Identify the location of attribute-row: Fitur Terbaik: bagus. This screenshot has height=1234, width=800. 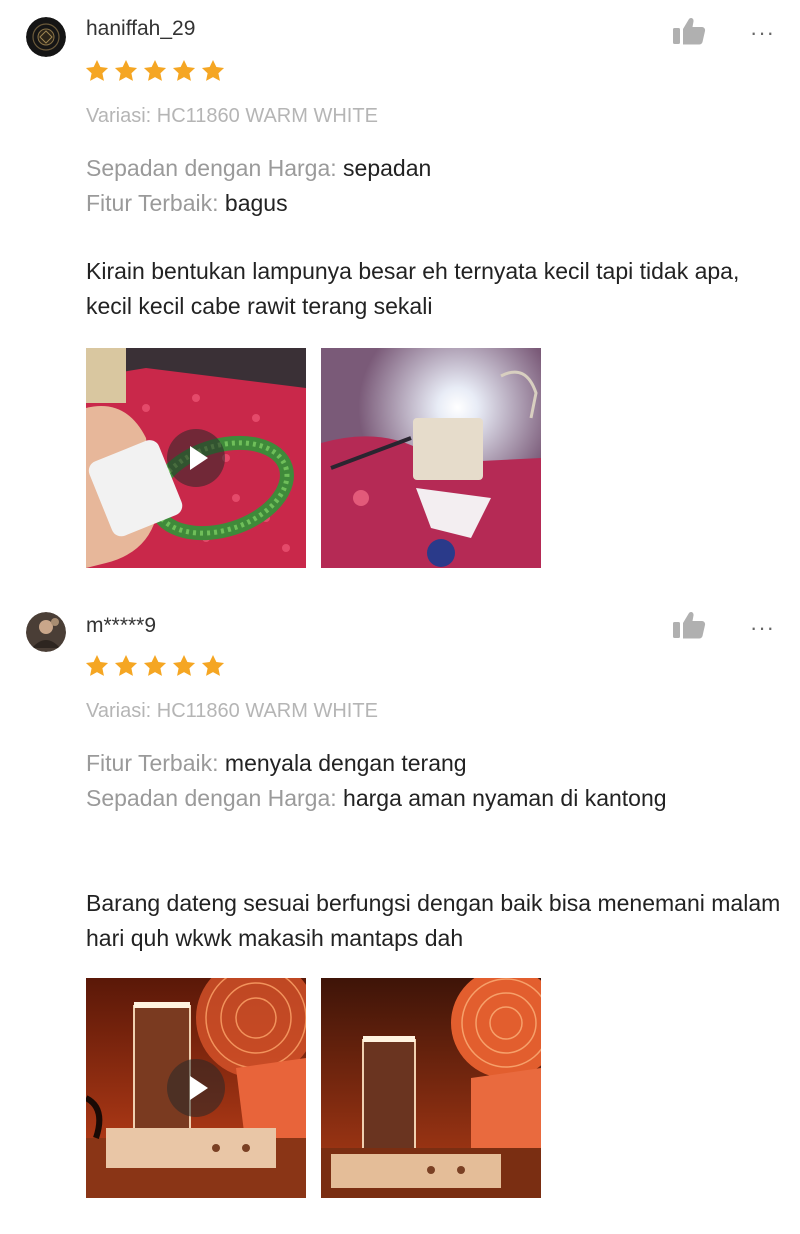
(431, 203).